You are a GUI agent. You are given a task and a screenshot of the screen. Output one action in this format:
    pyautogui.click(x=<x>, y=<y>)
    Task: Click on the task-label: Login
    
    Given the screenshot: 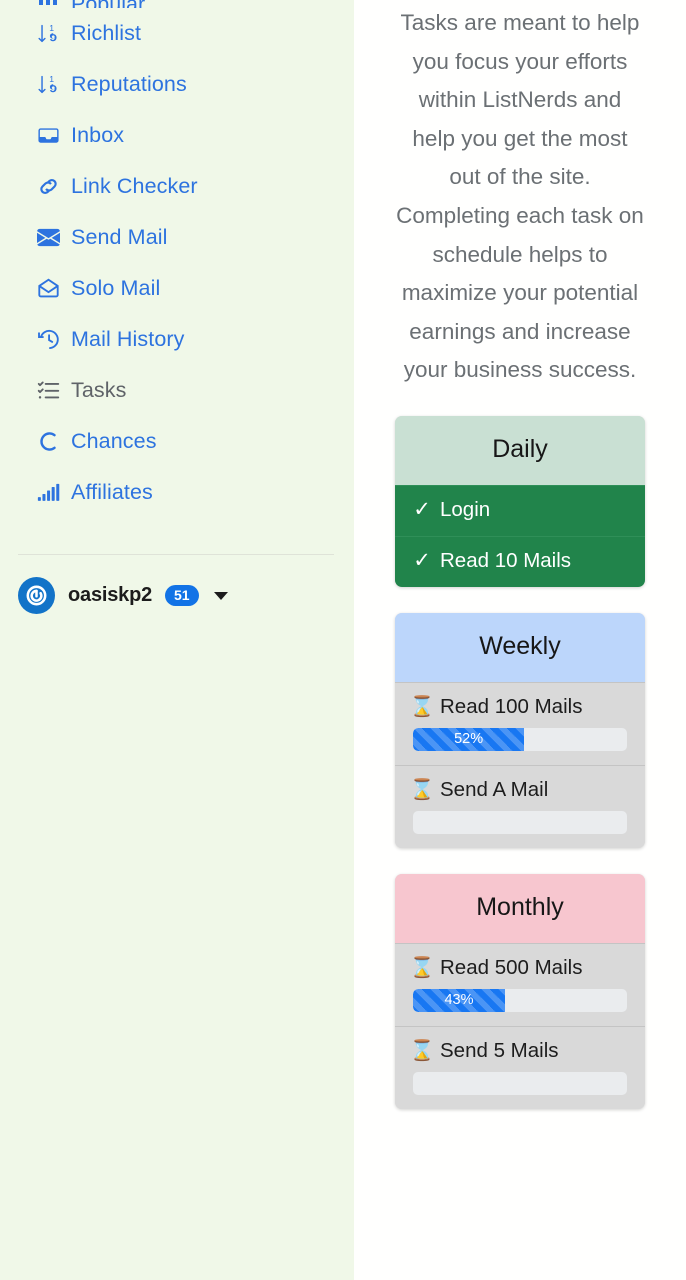 What is the action you would take?
    pyautogui.click(x=465, y=509)
    